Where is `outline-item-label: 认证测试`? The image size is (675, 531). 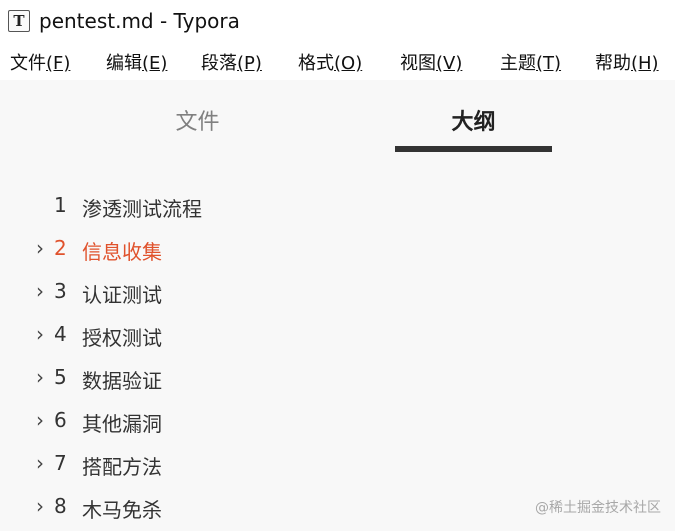 outline-item-label: 认证测试 is located at coordinates (122, 295).